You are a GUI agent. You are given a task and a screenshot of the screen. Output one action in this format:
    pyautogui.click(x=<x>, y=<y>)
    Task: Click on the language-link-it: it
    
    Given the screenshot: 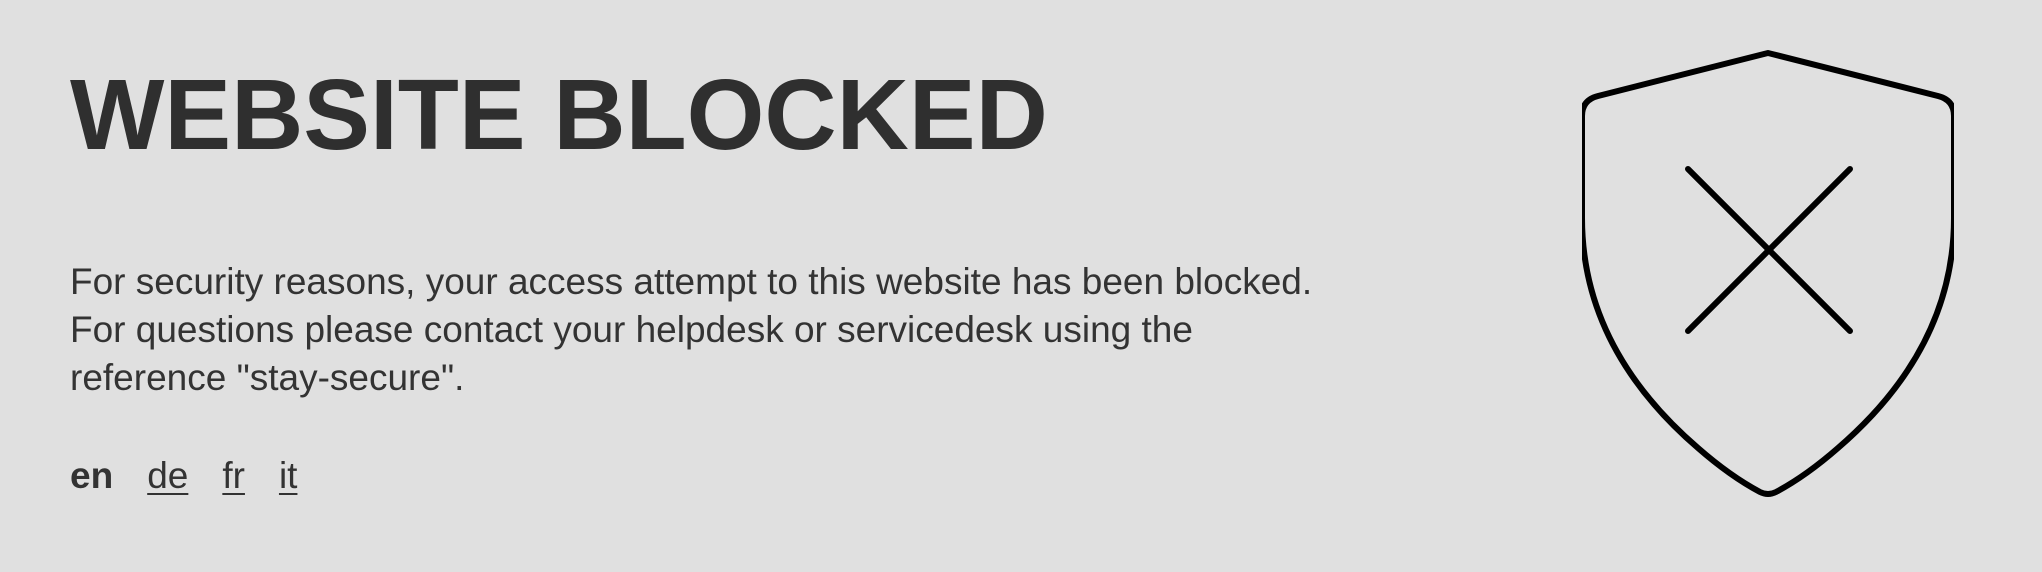 What is the action you would take?
    pyautogui.click(x=288, y=476)
    